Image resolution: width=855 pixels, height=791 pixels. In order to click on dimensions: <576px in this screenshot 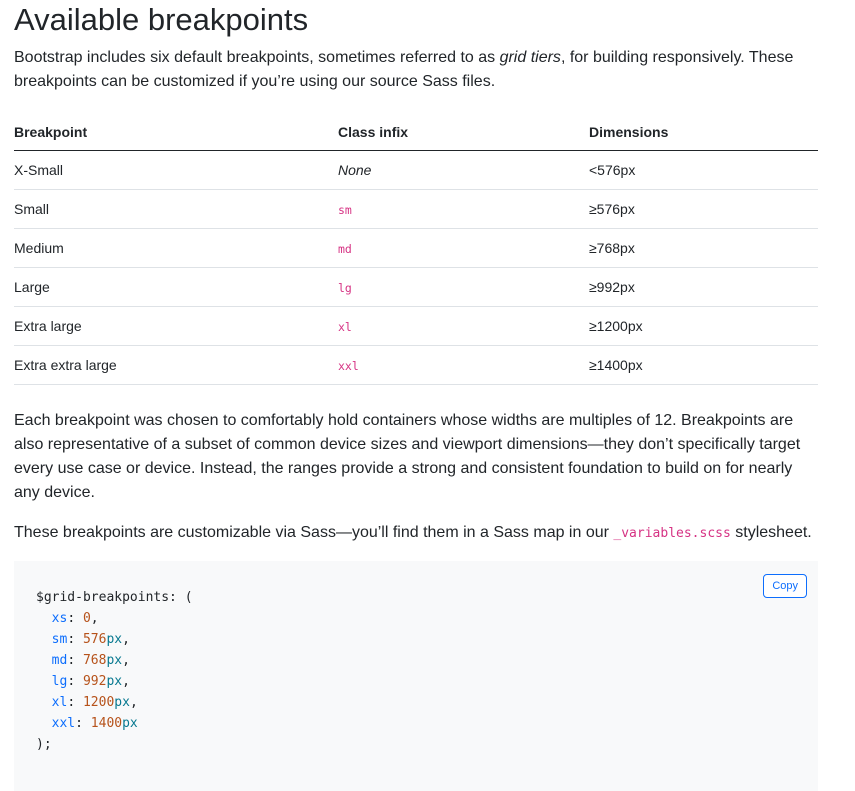, I will do `click(703, 170)`.